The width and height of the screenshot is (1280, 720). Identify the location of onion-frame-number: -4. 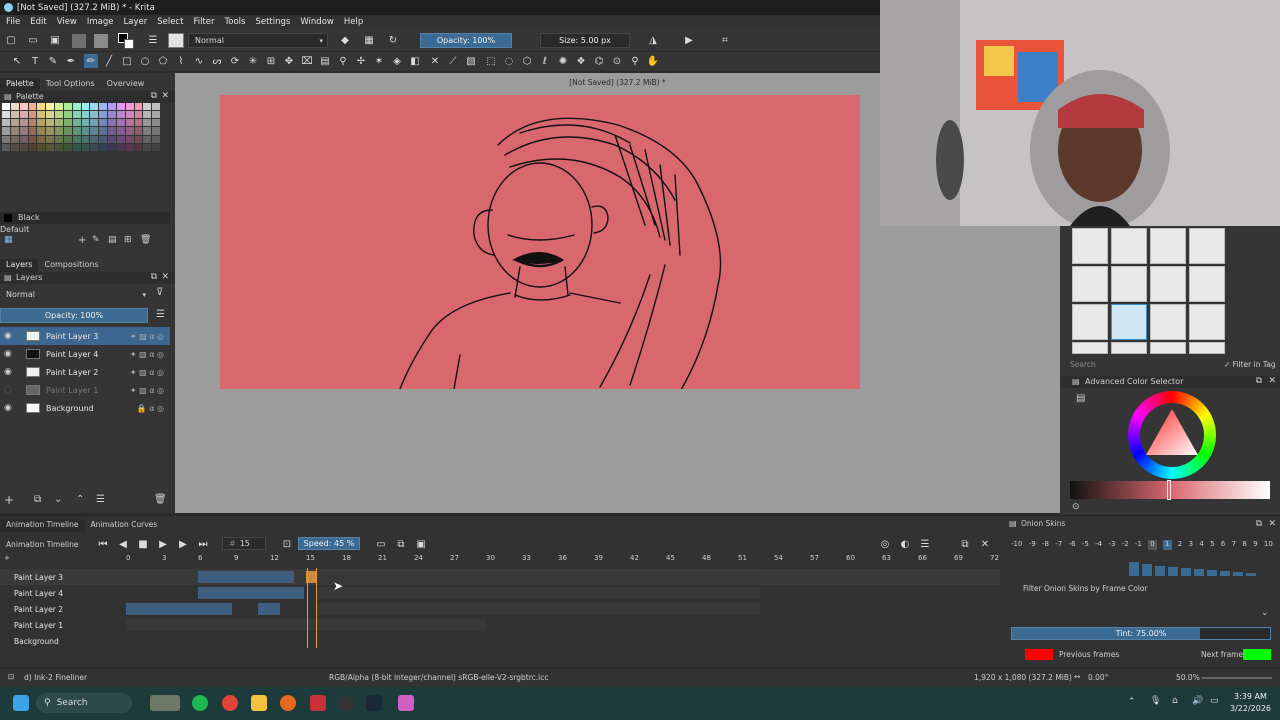
(1098, 545).